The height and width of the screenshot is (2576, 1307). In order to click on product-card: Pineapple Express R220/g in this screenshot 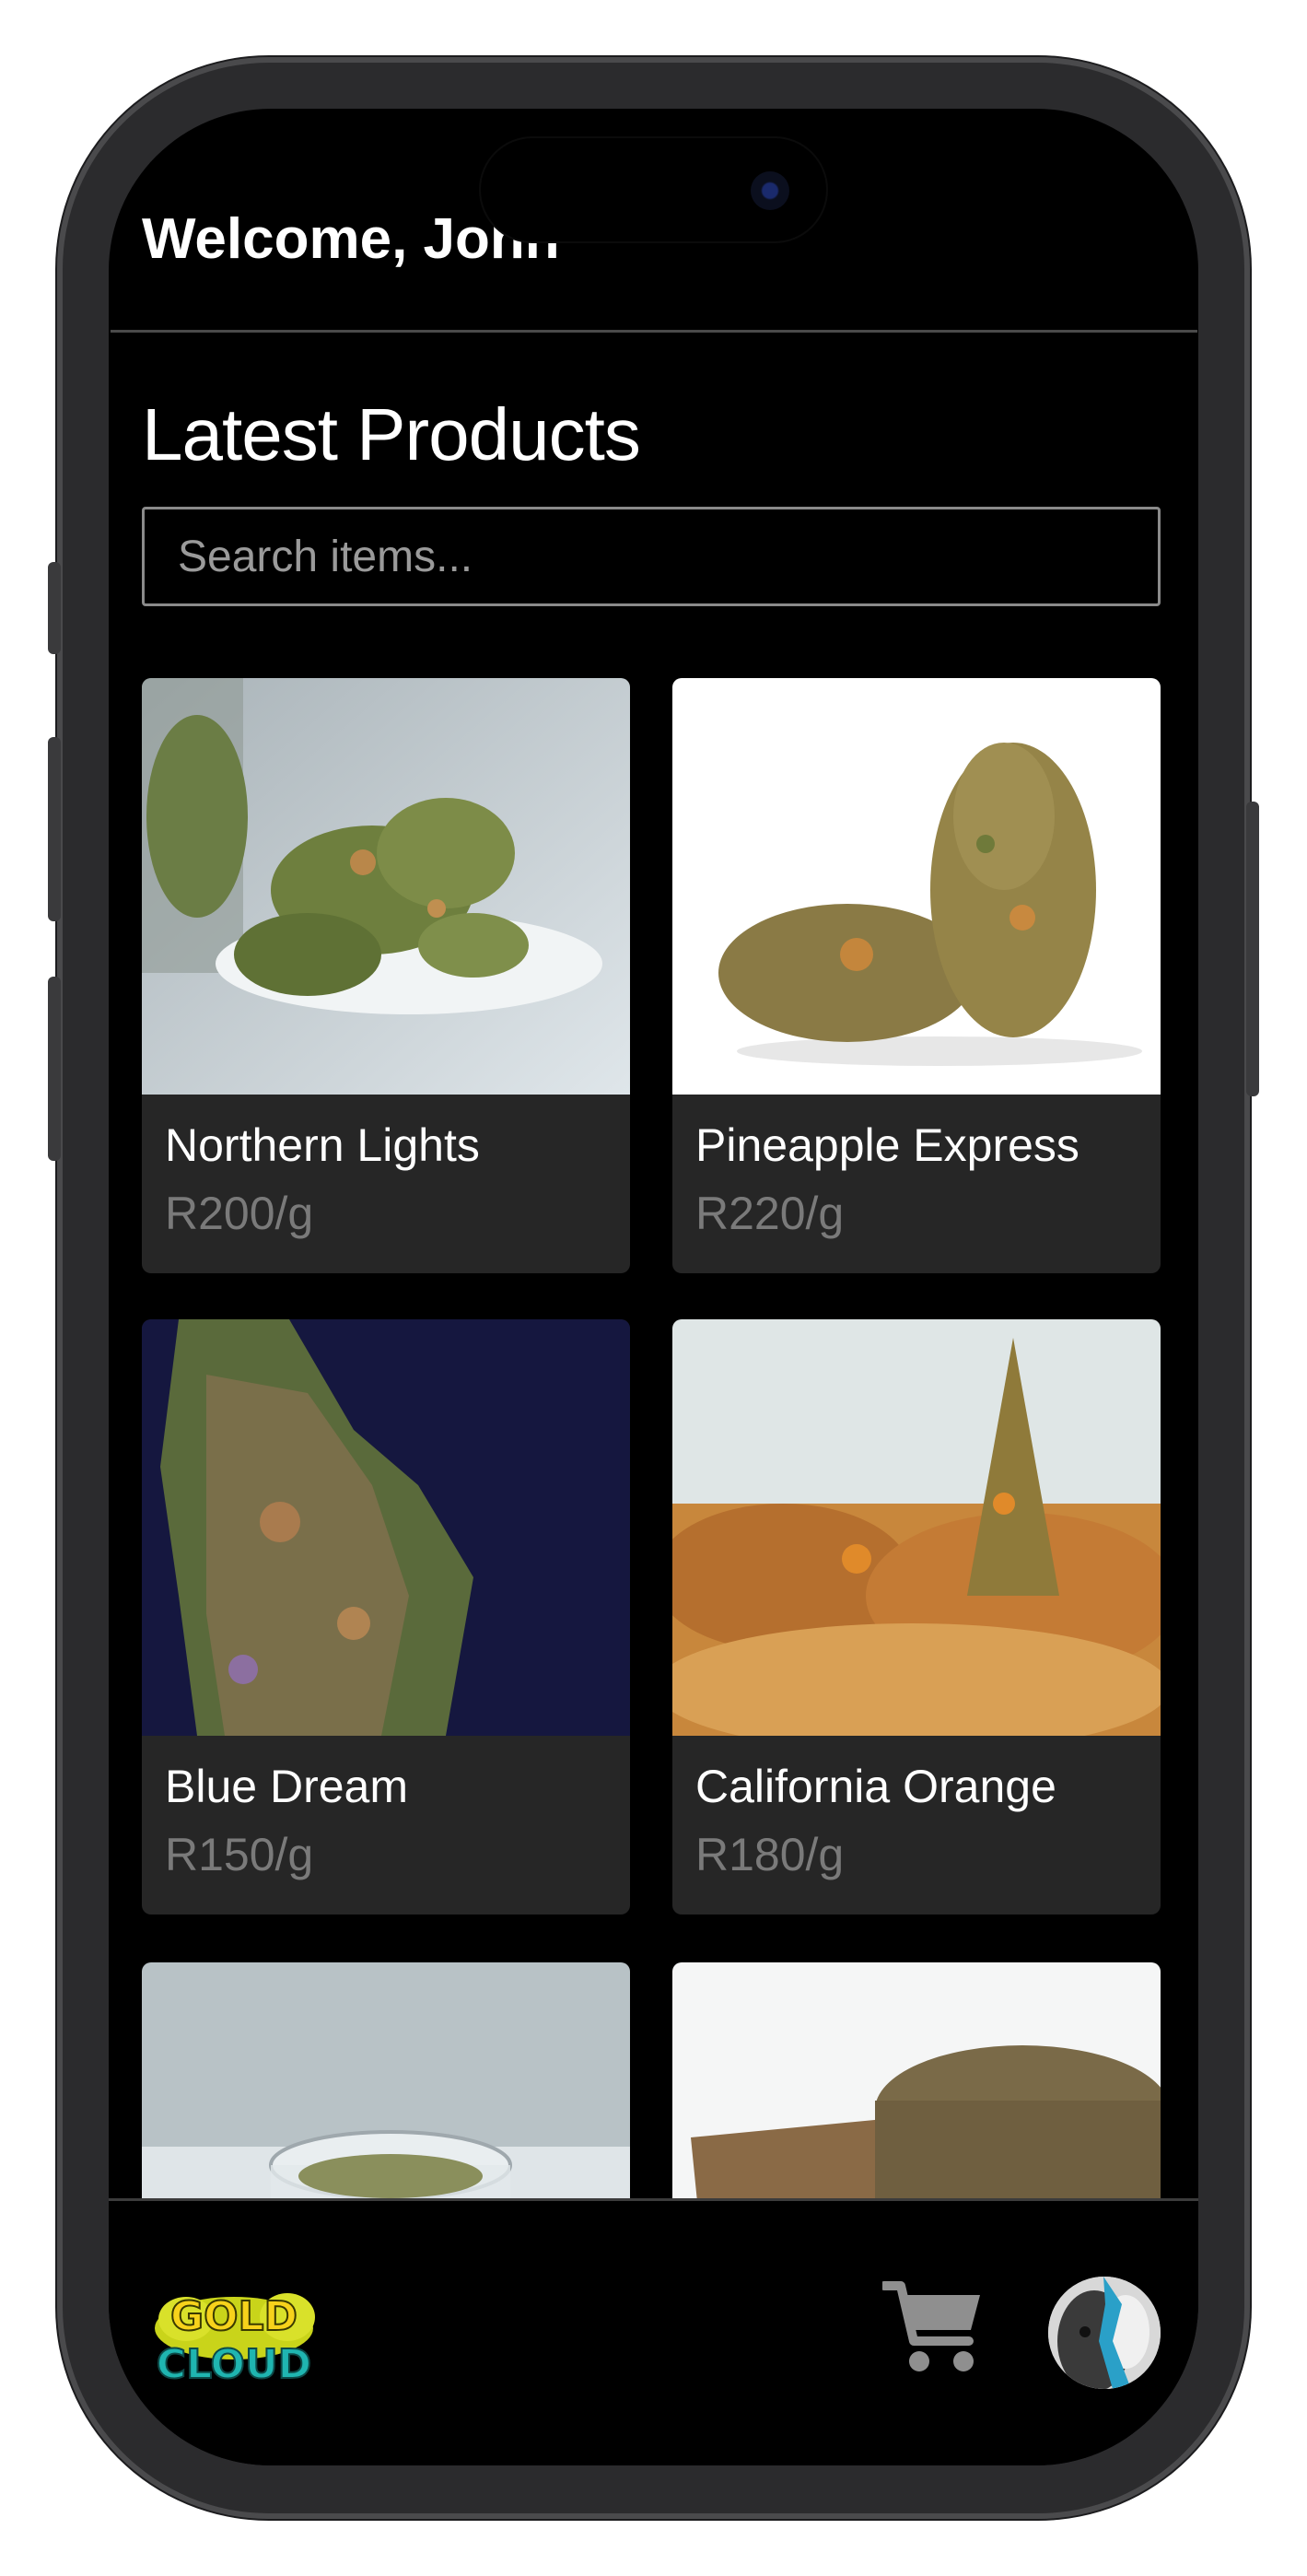, I will do `click(917, 975)`.